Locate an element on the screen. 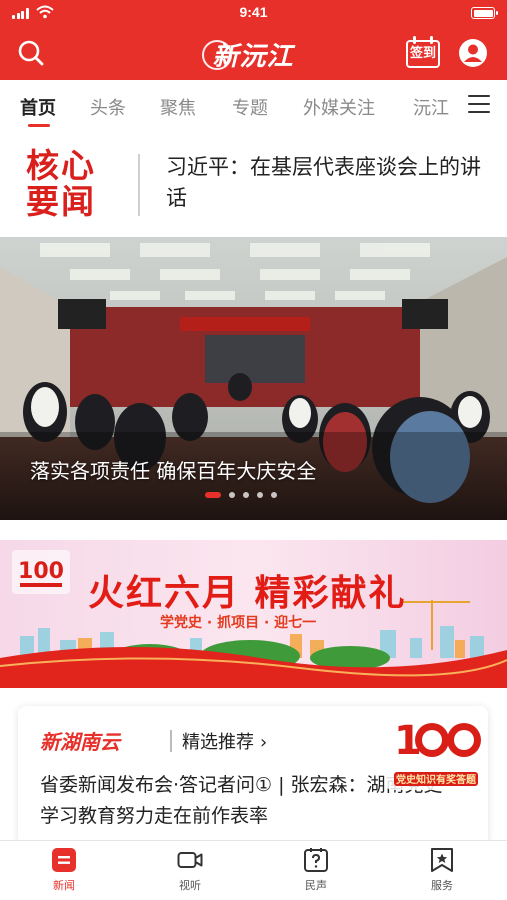 This screenshot has height=900, width=507. nav-services: 服务 is located at coordinates (442, 870).